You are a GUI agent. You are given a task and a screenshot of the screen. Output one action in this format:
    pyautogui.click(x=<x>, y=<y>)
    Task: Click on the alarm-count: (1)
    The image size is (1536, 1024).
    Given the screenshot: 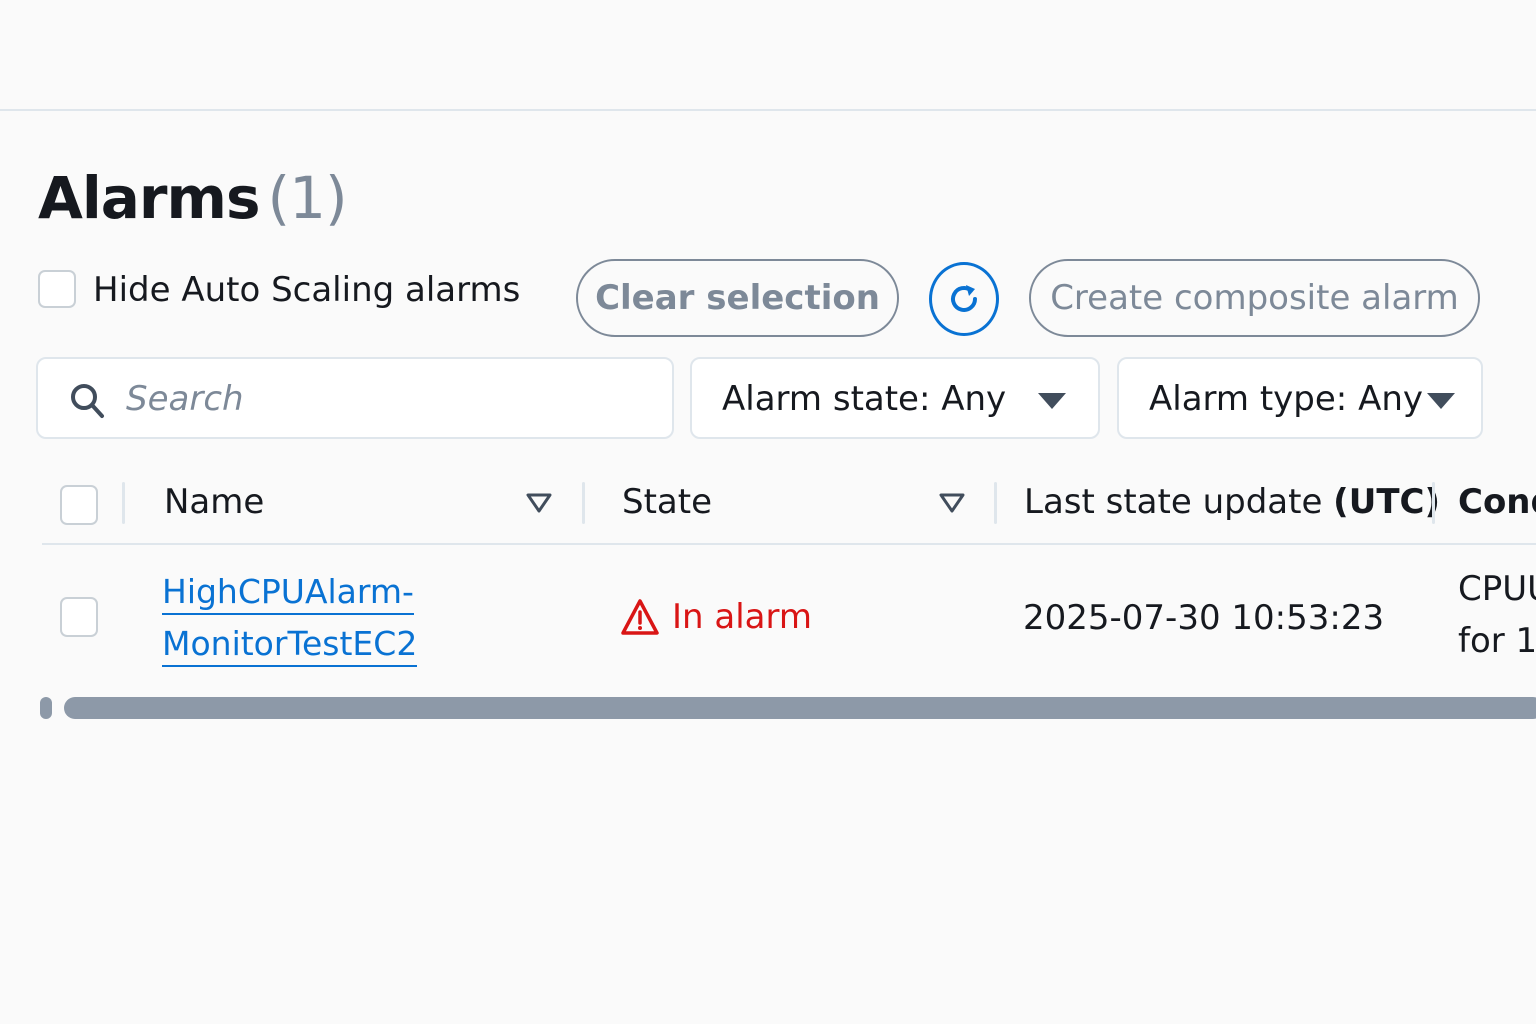 What is the action you would take?
    pyautogui.click(x=307, y=198)
    